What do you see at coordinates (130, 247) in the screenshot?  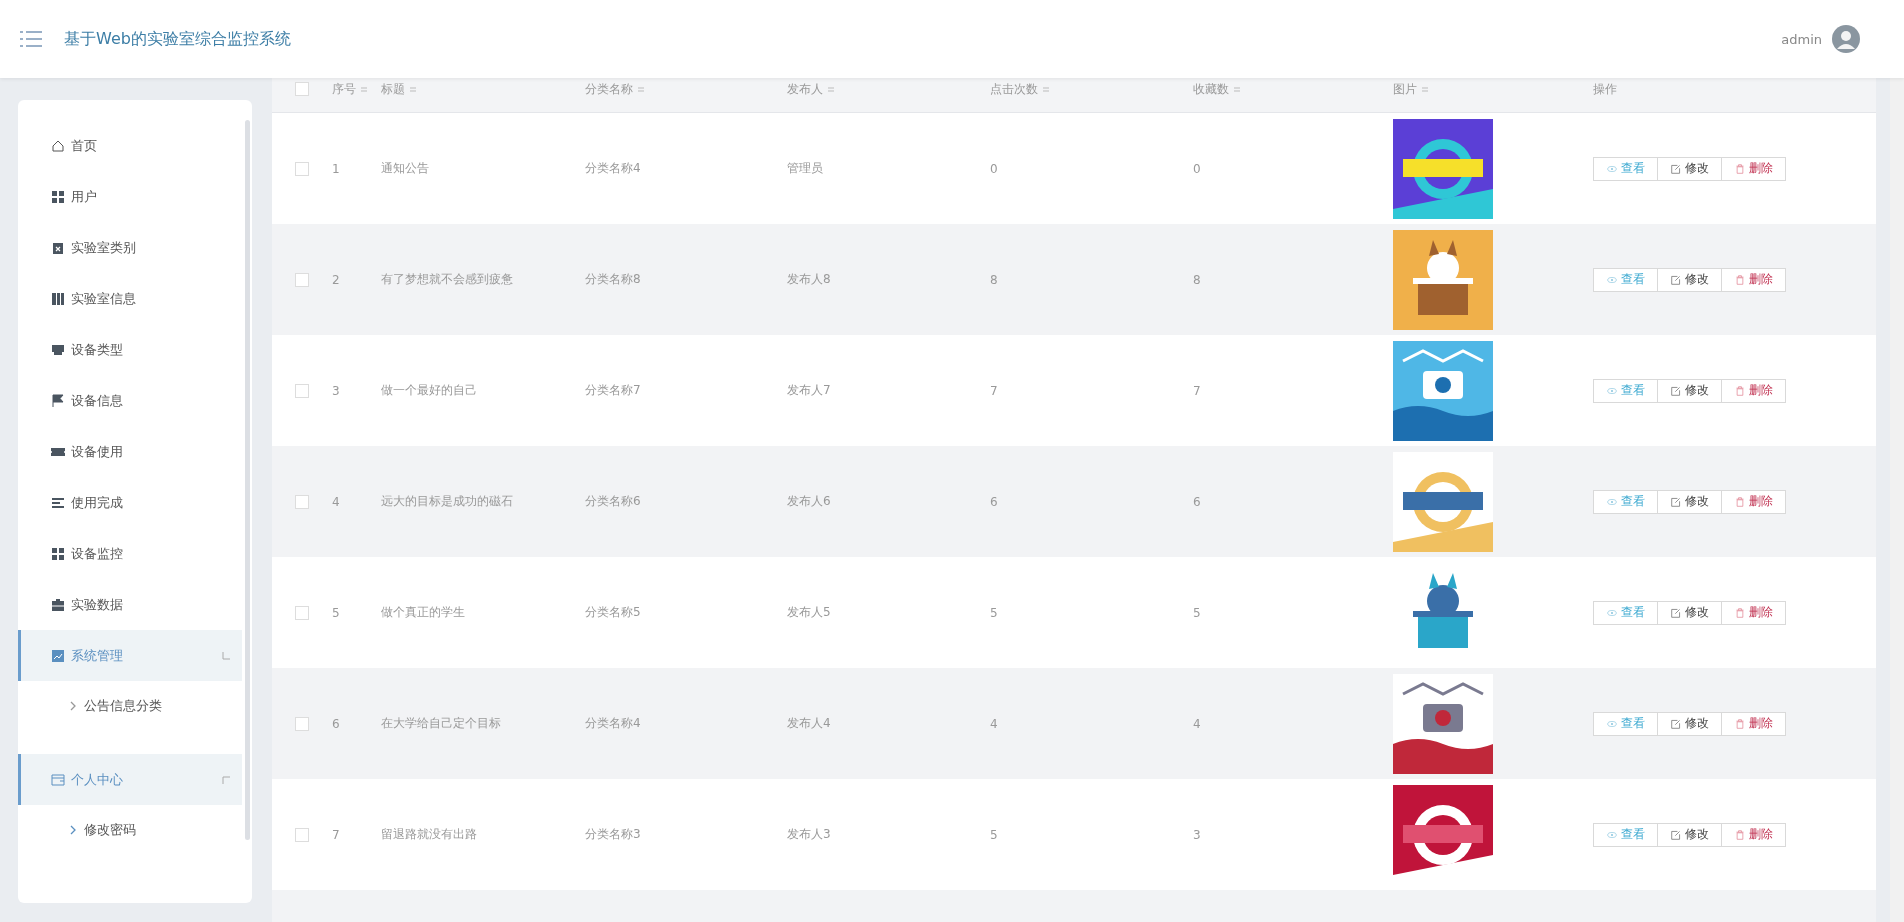 I see `menu-item: 实验室类别` at bounding box center [130, 247].